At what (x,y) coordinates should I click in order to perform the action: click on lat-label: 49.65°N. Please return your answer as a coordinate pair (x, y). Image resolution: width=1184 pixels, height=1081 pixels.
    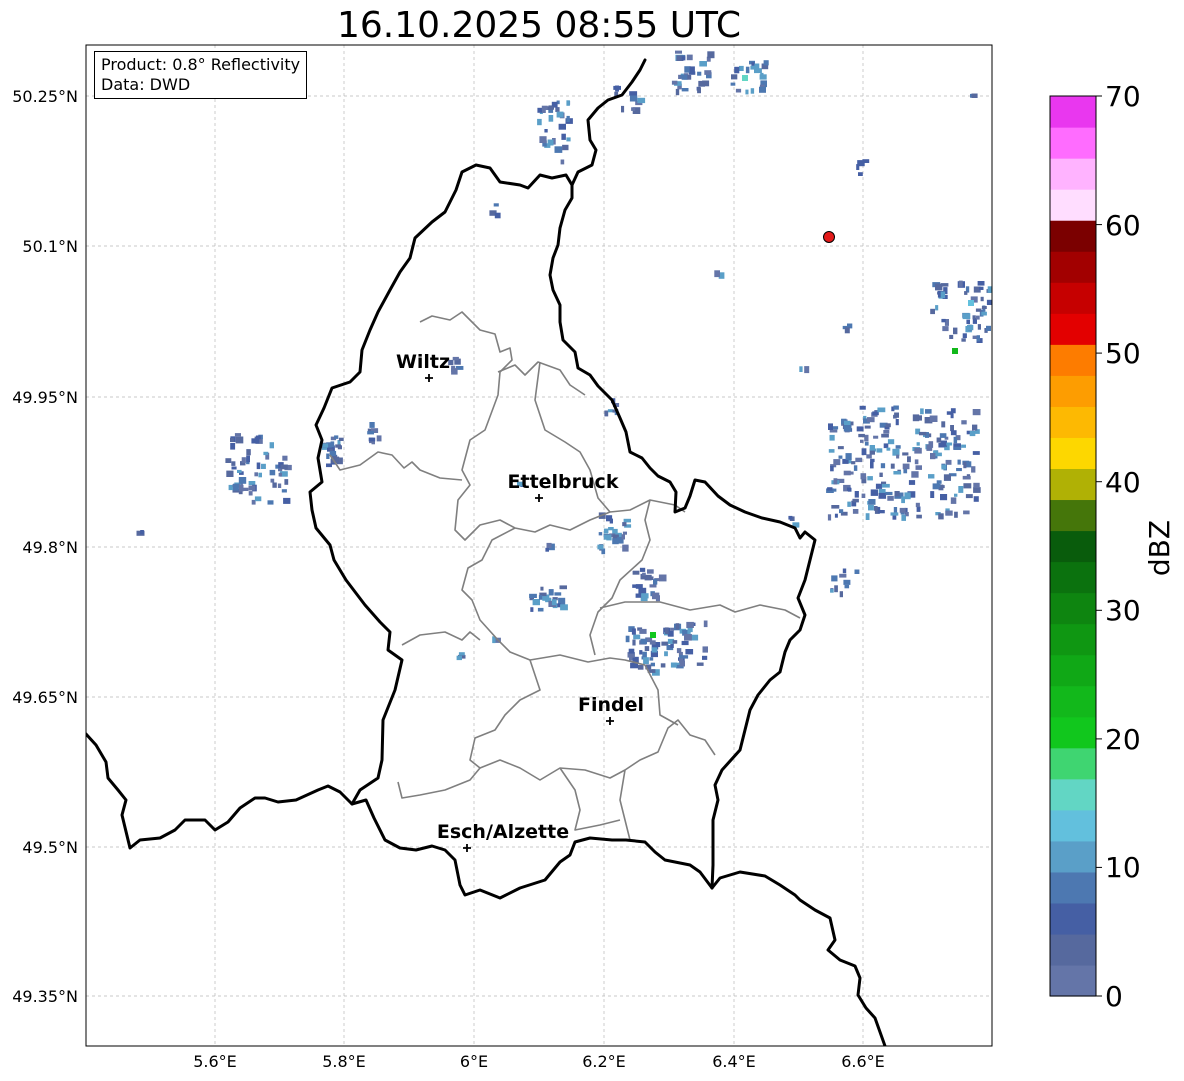
    Looking at the image, I should click on (45, 697).